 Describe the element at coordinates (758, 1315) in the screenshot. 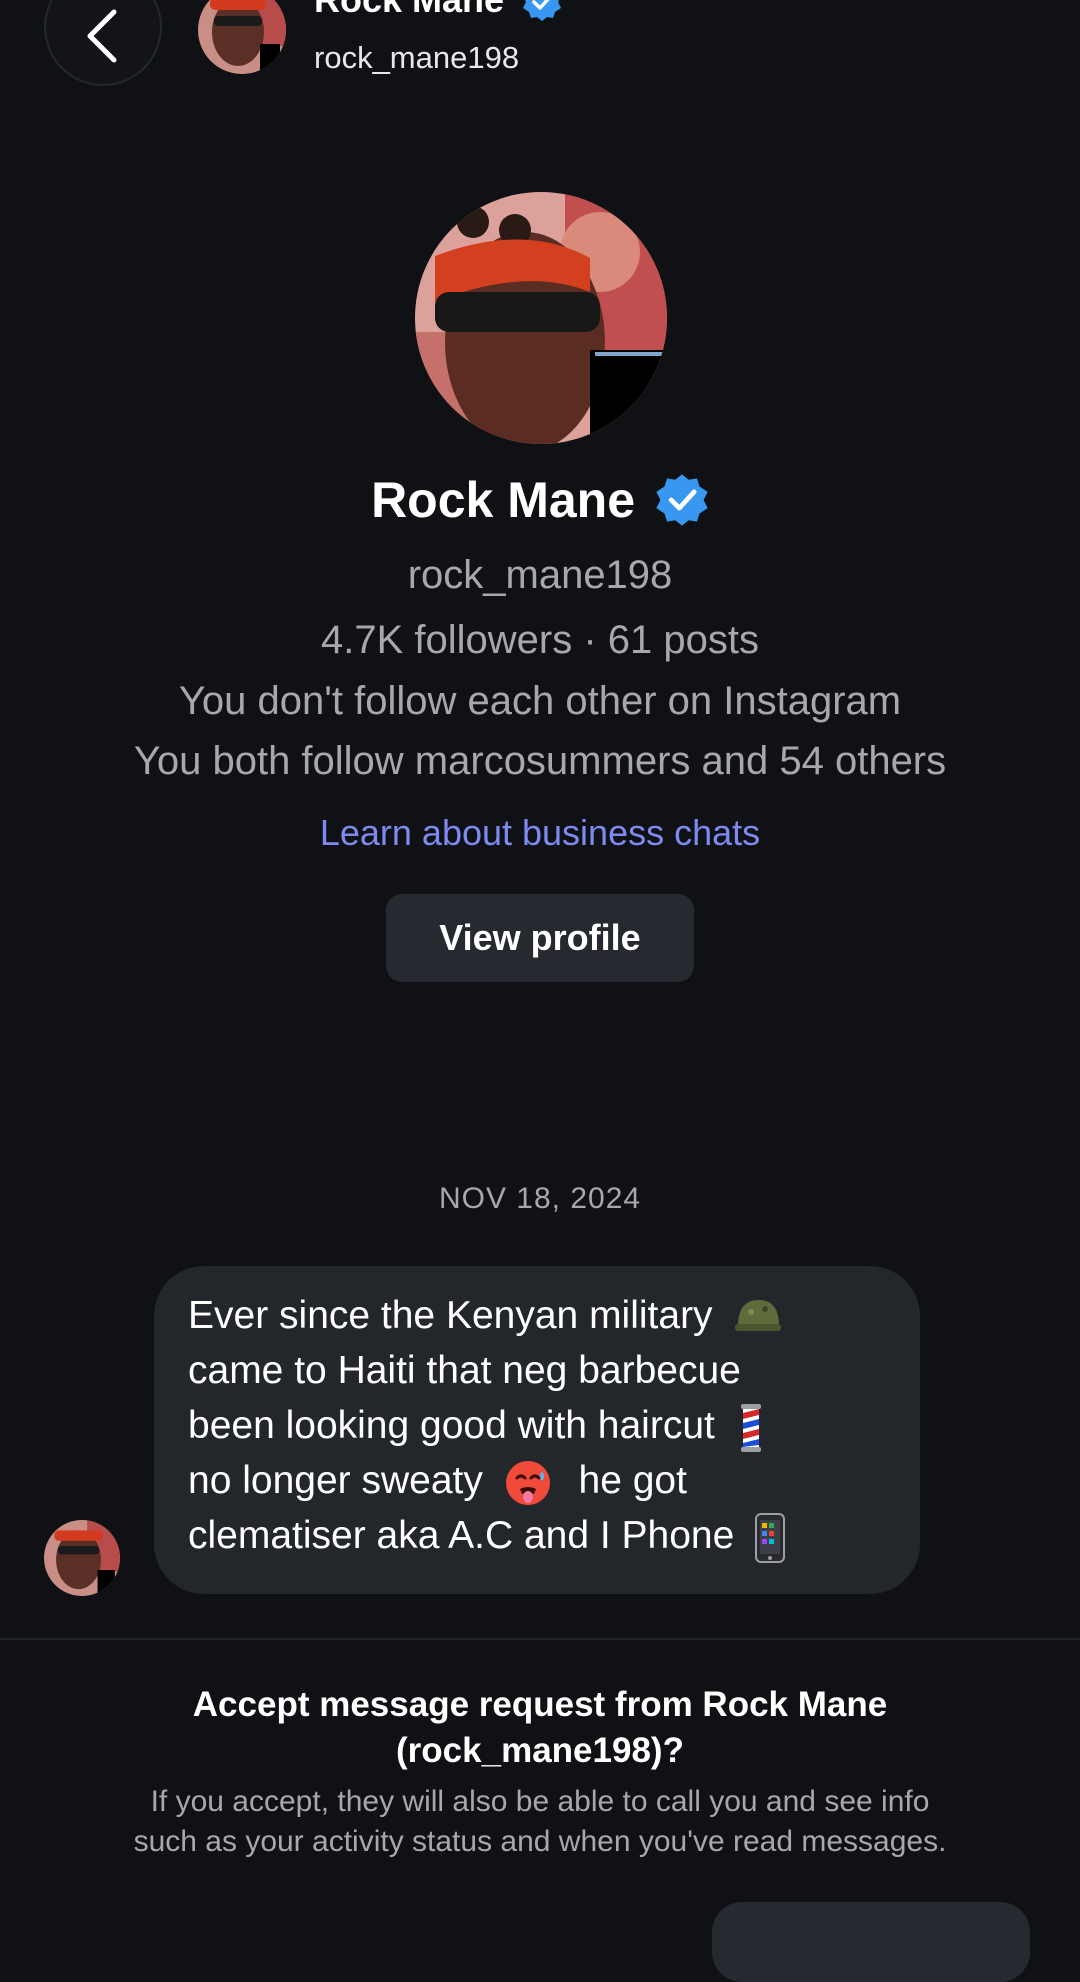

I see `military-helmet-icon` at that location.